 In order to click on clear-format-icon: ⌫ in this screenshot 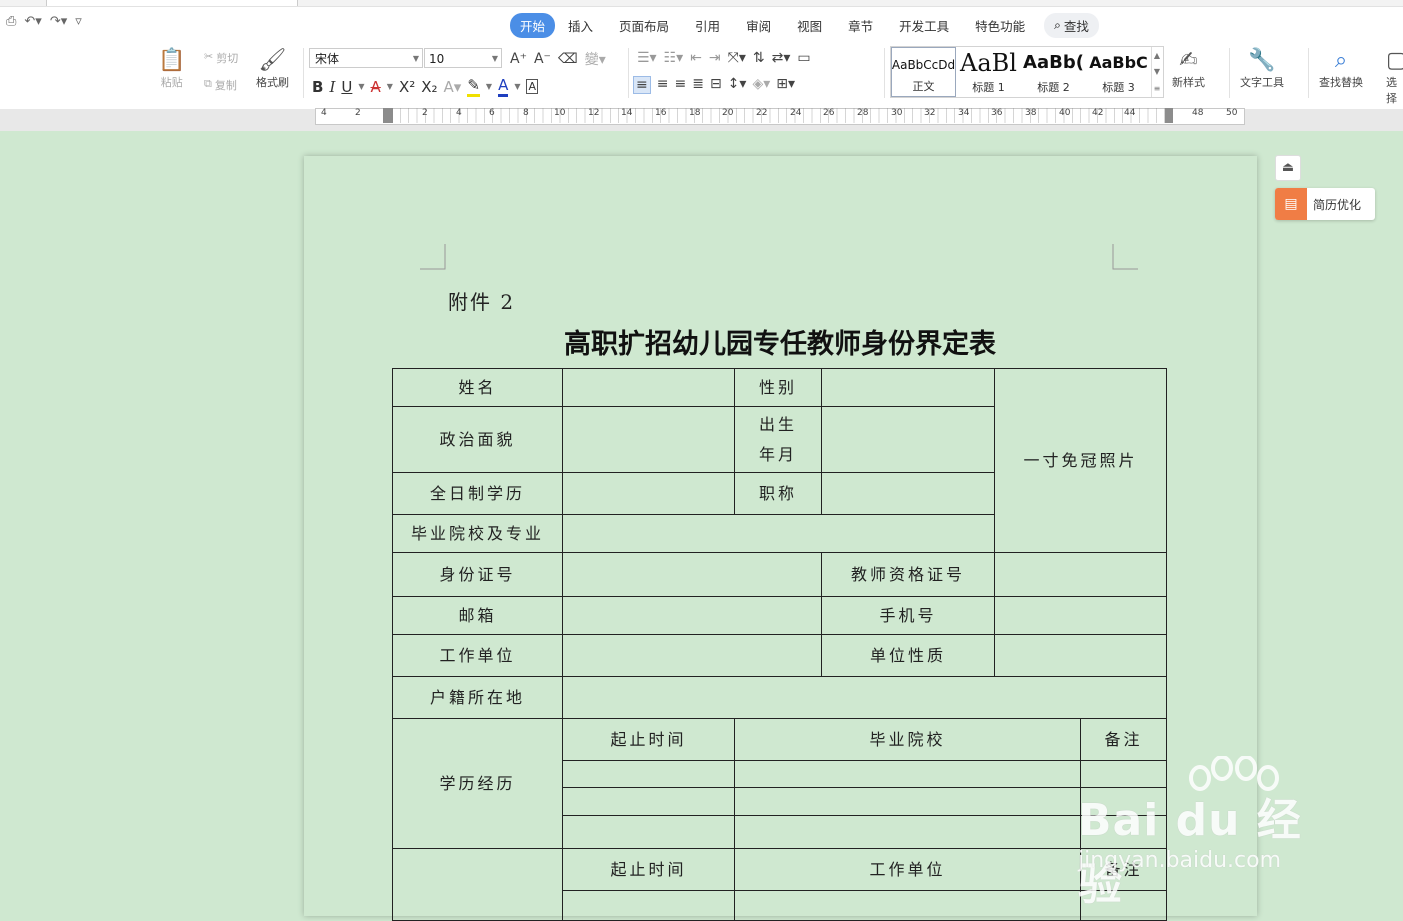, I will do `click(568, 59)`.